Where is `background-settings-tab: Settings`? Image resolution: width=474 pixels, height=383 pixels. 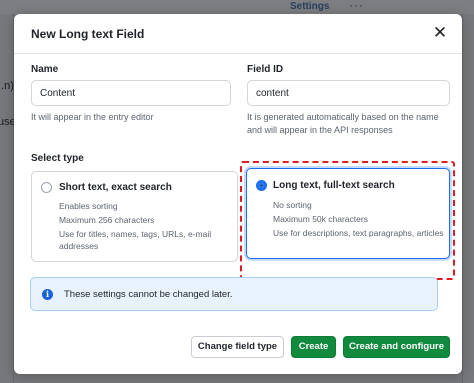 background-settings-tab: Settings is located at coordinates (310, 6).